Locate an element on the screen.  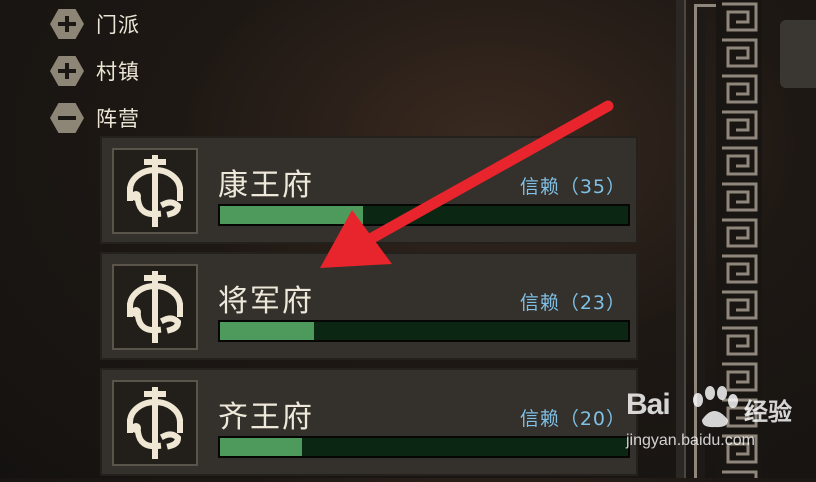
faction-name: 将军府 is located at coordinates (266, 301).